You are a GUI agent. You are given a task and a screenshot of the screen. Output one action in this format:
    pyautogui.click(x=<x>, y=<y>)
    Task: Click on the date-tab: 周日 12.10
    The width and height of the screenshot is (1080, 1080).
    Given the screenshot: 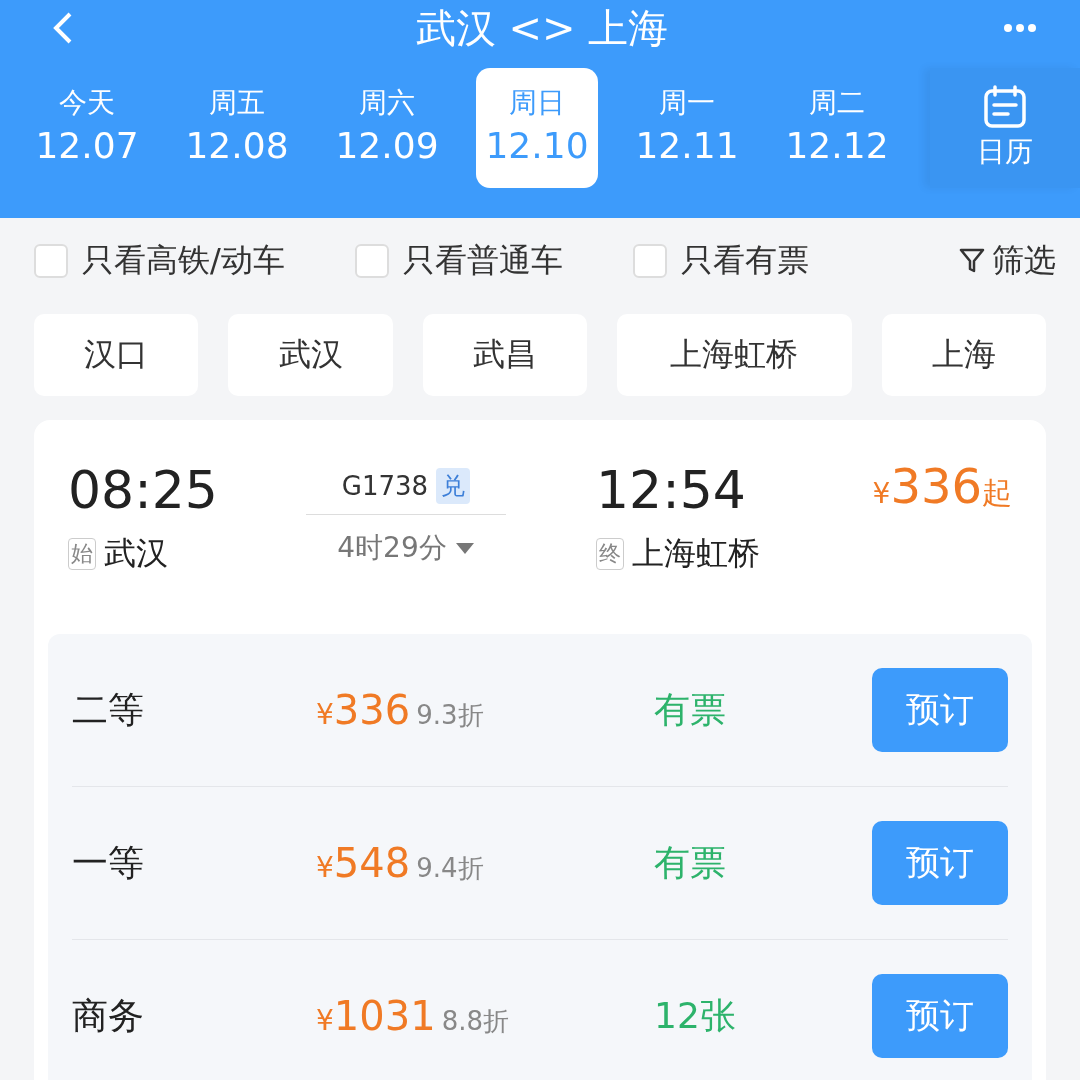 What is the action you would take?
    pyautogui.click(x=537, y=128)
    